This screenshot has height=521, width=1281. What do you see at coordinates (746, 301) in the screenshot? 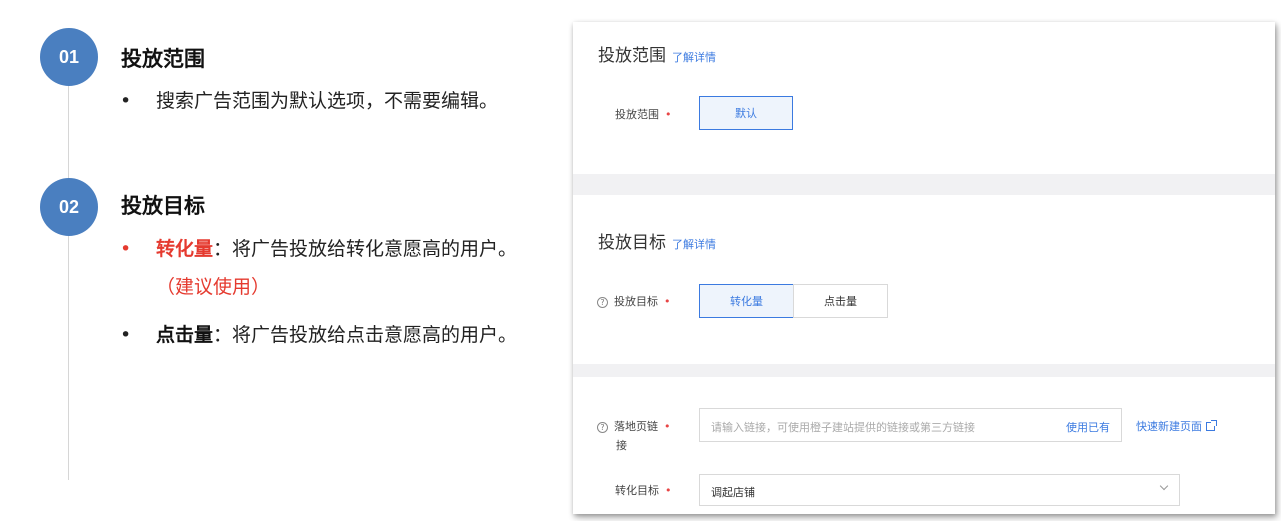
I see `goal-option-conversion: 转化量` at bounding box center [746, 301].